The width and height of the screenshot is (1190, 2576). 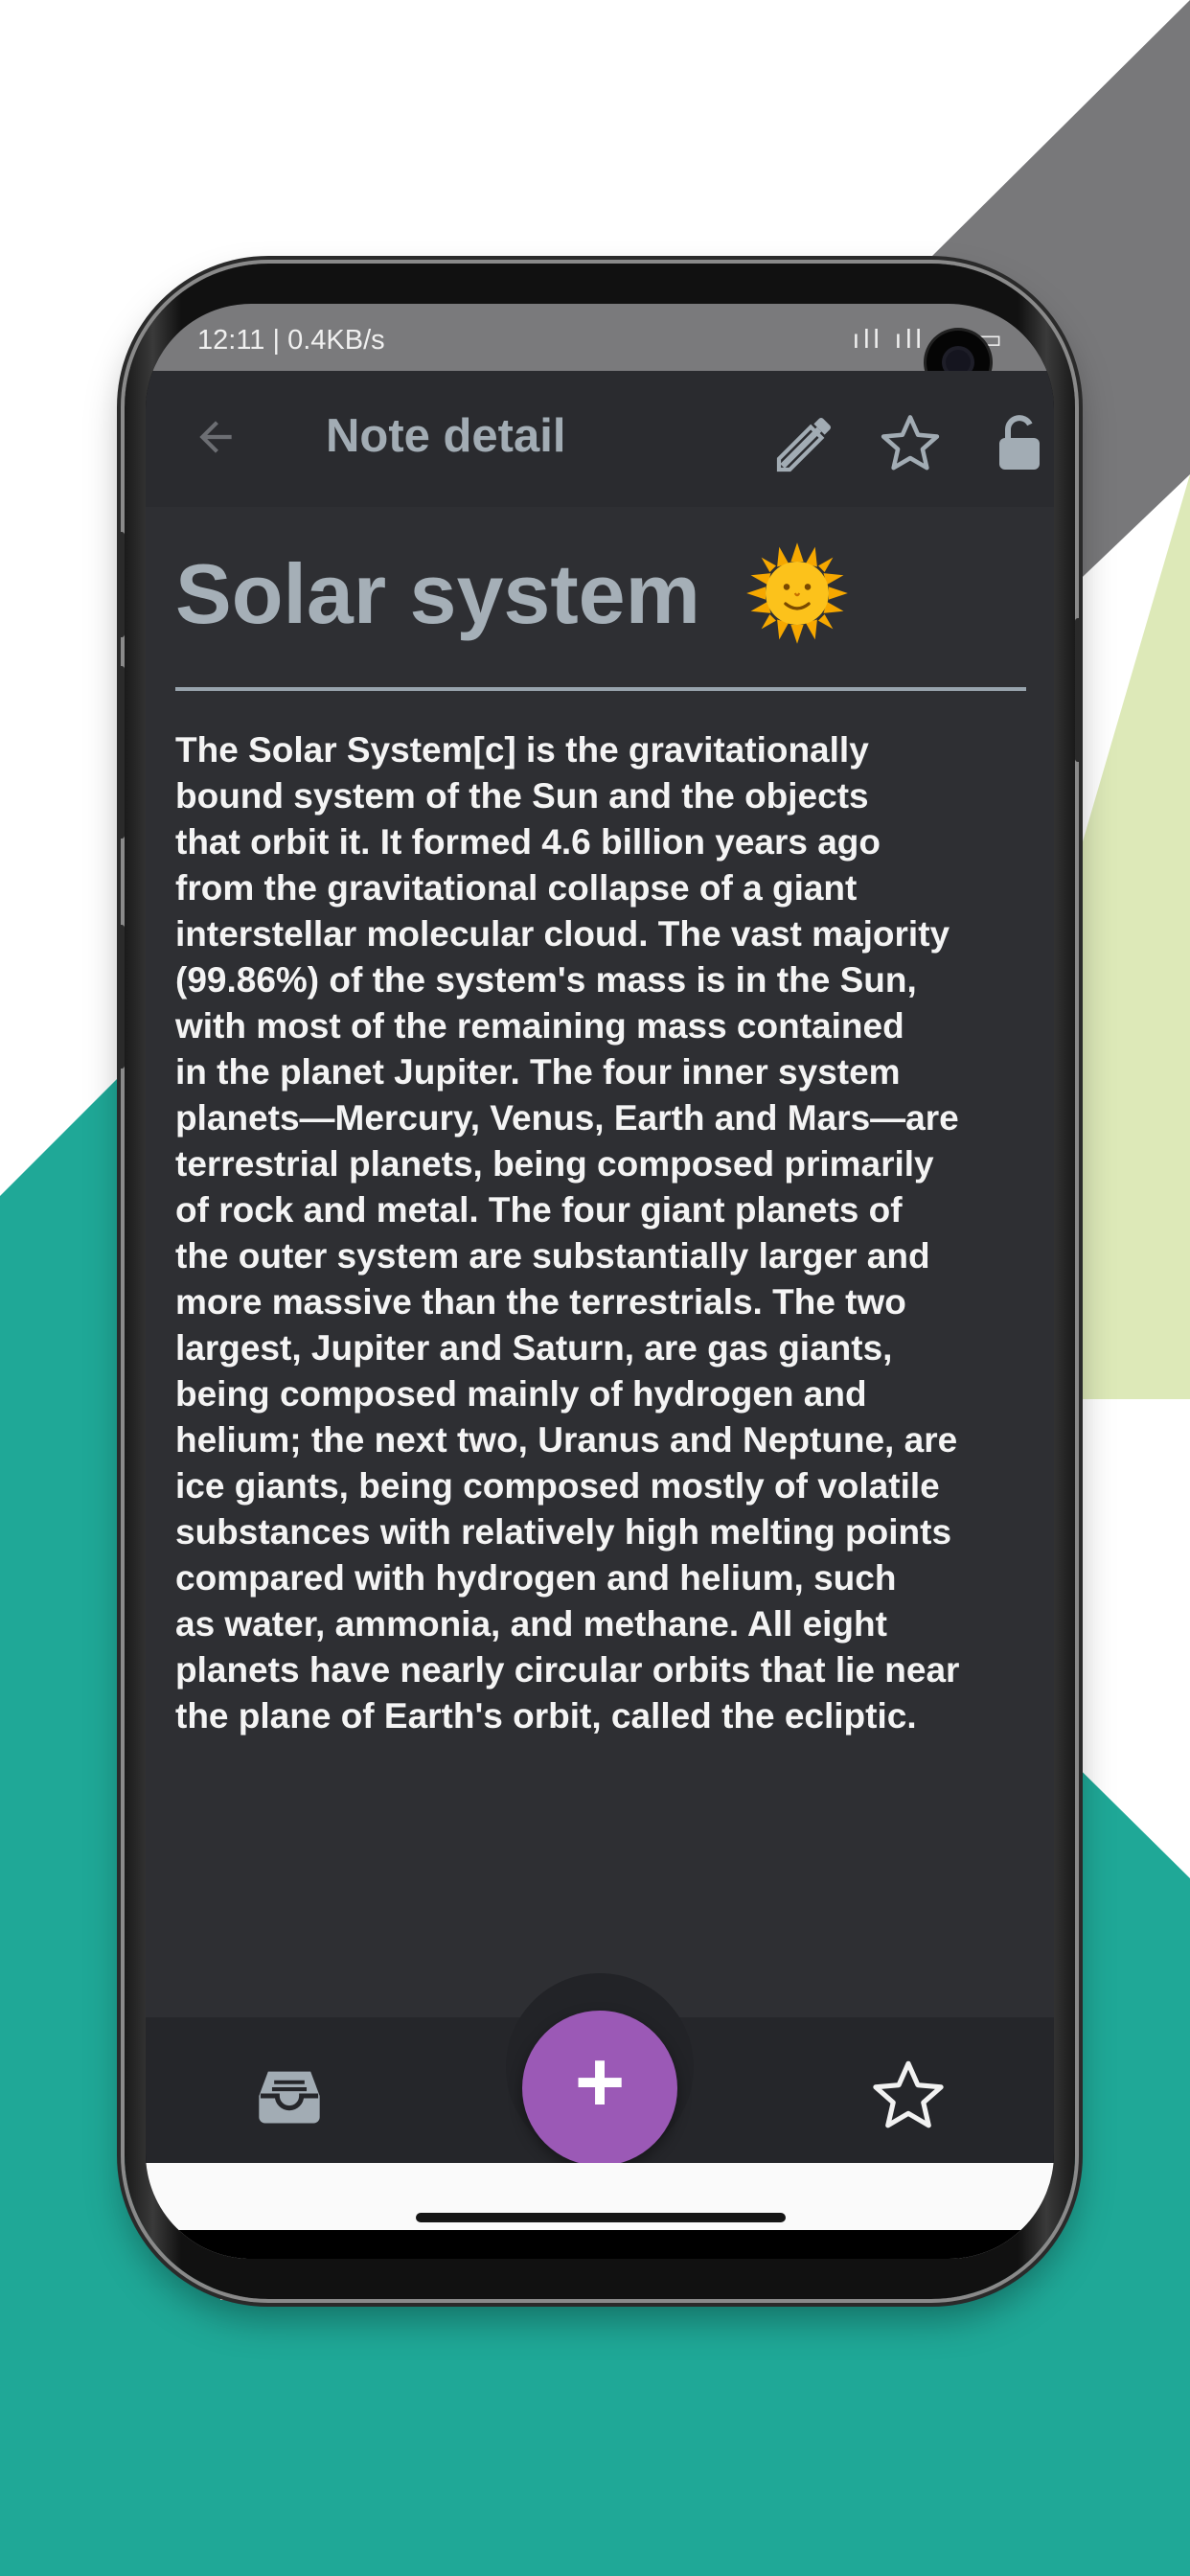 I want to click on sun-face-icon, so click(x=797, y=593).